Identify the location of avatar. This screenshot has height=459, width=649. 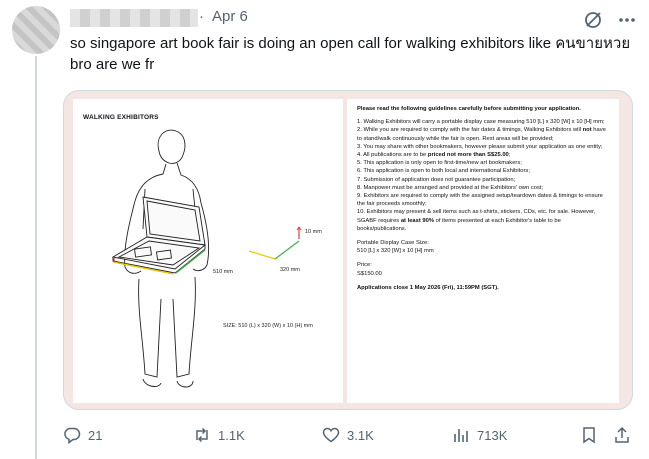
(36, 30).